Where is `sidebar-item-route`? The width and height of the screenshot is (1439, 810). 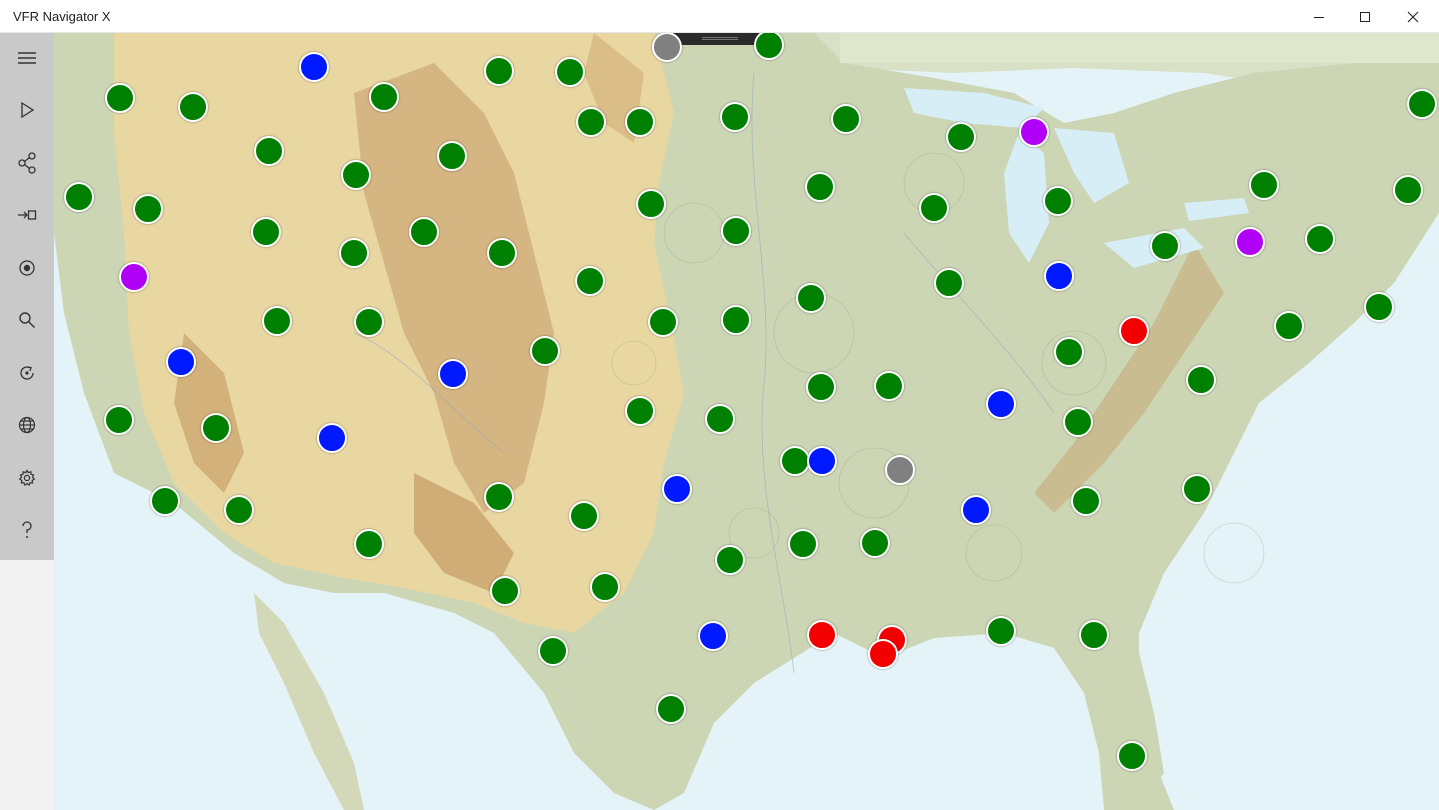
sidebar-item-route is located at coordinates (27, 163).